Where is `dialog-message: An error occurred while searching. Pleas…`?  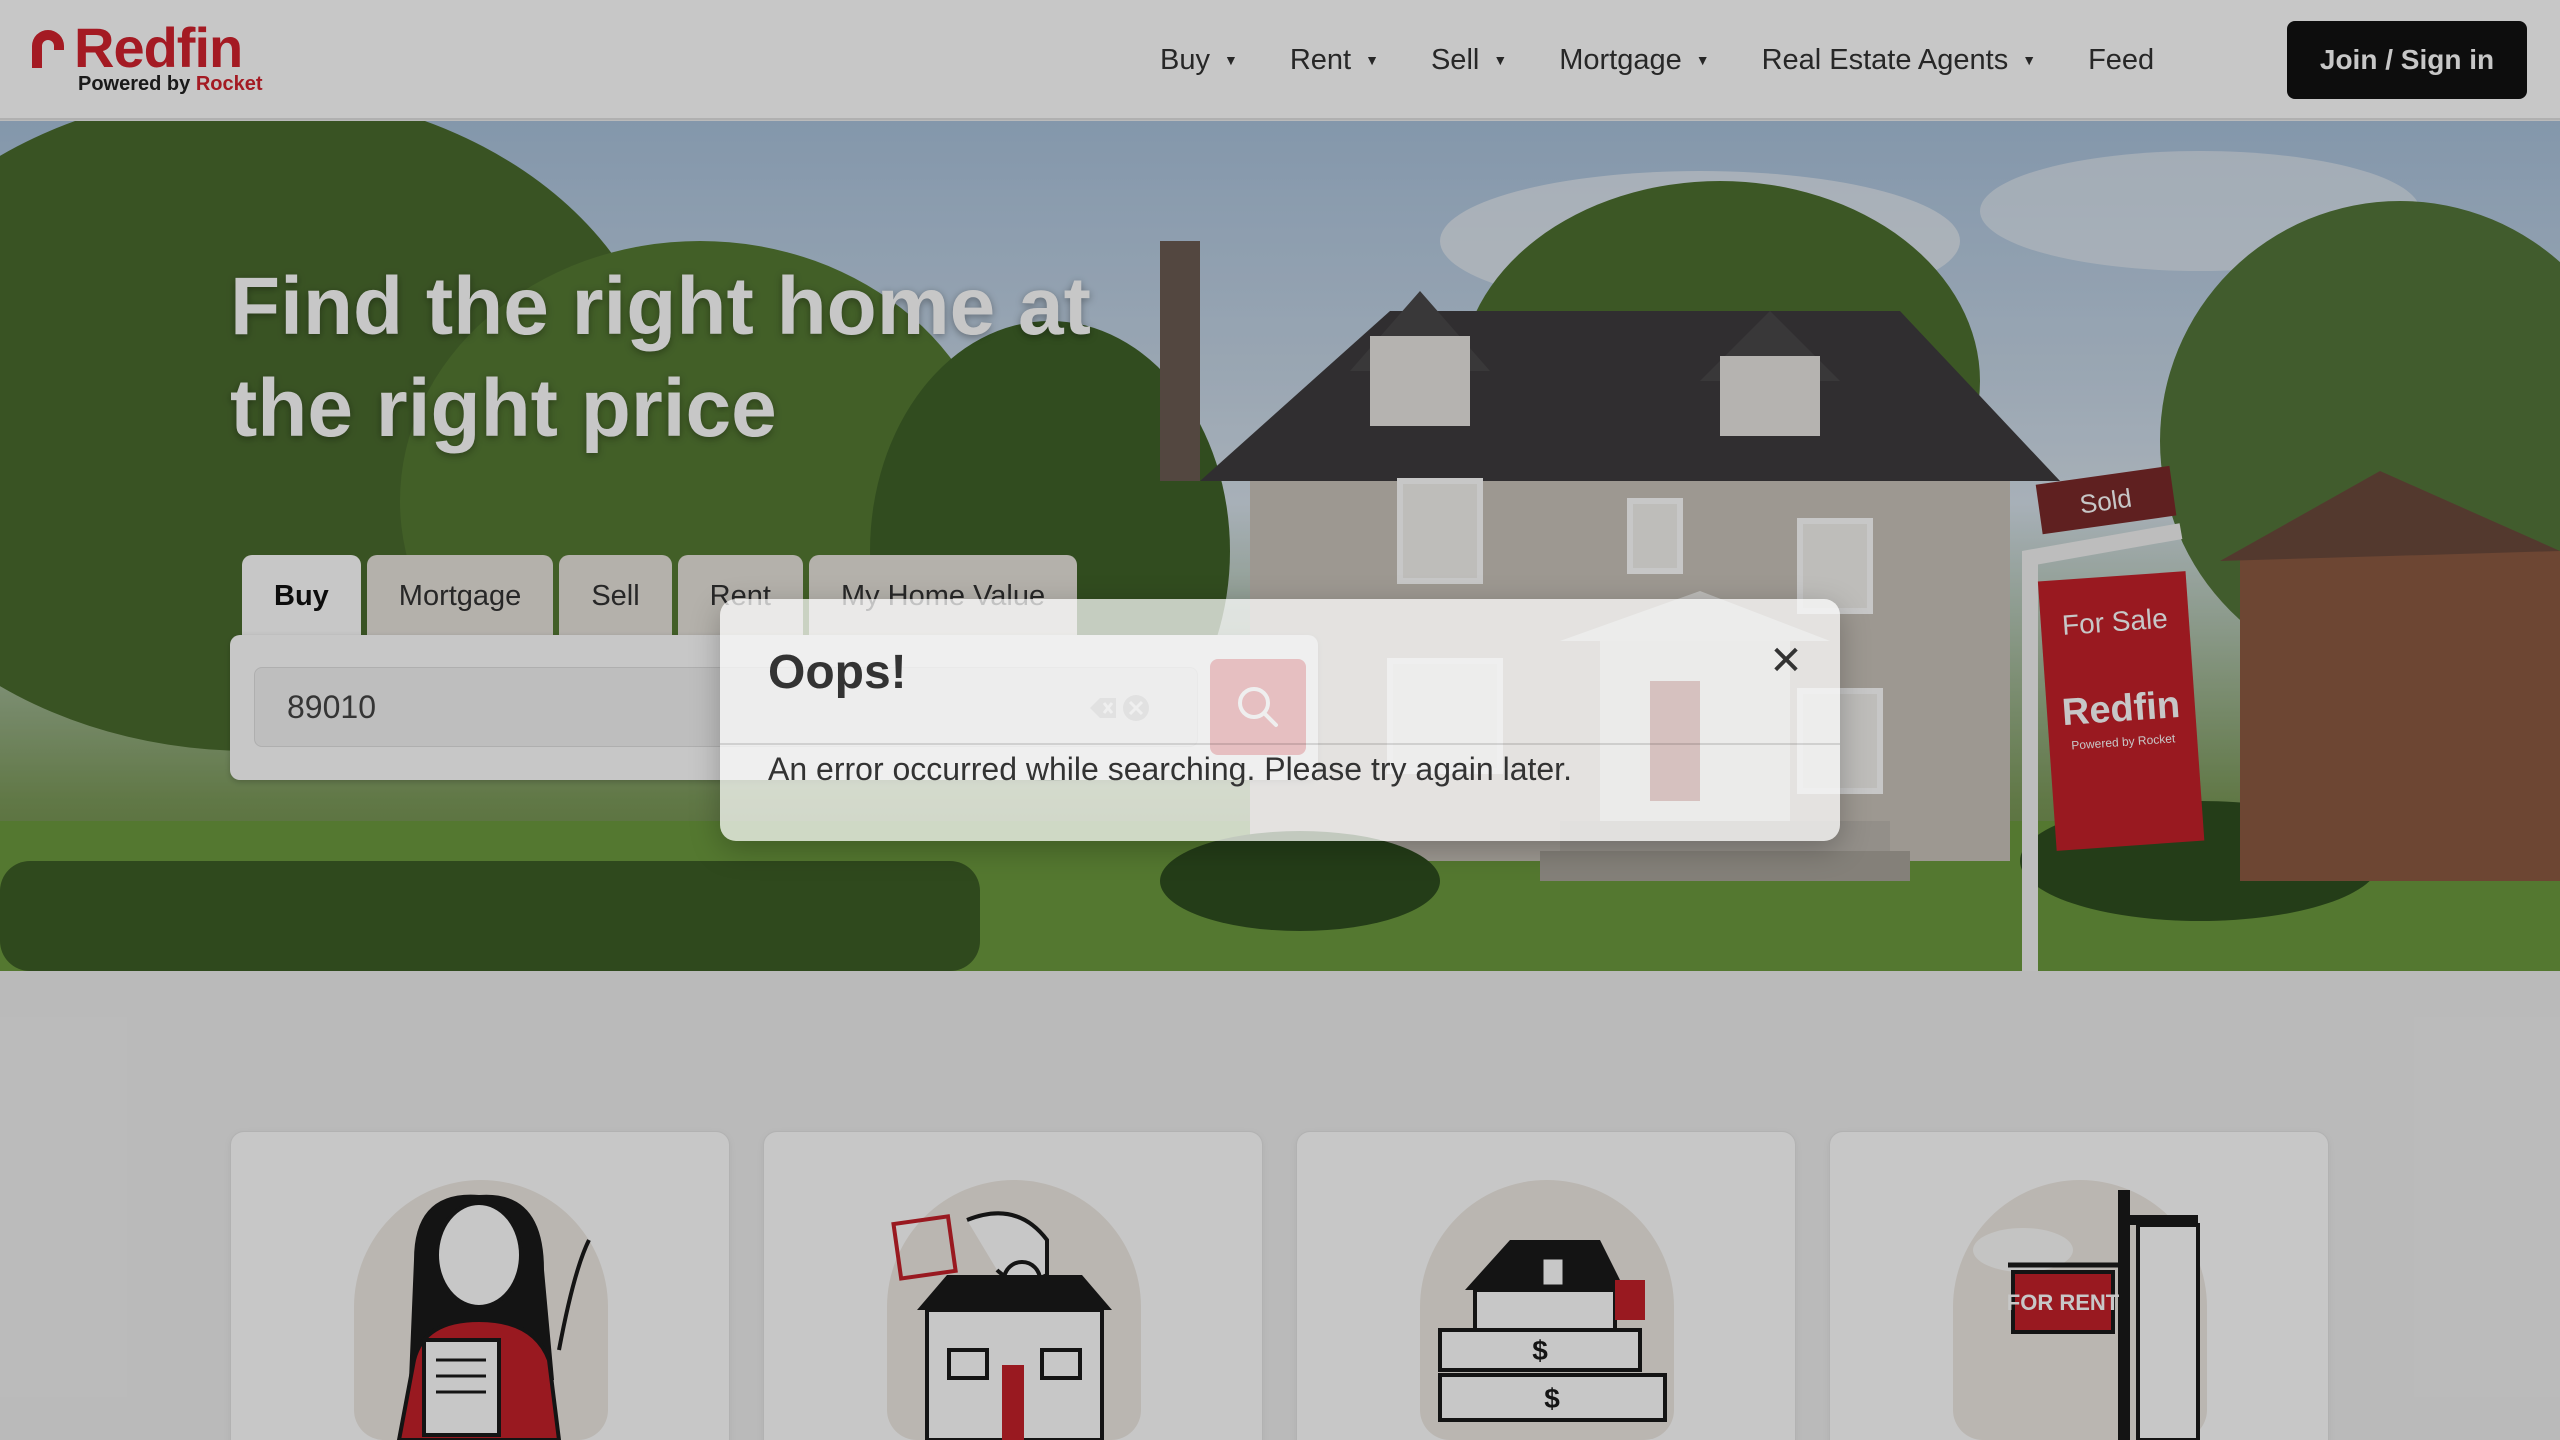 dialog-message: An error occurred while searching. Pleas… is located at coordinates (1170, 769).